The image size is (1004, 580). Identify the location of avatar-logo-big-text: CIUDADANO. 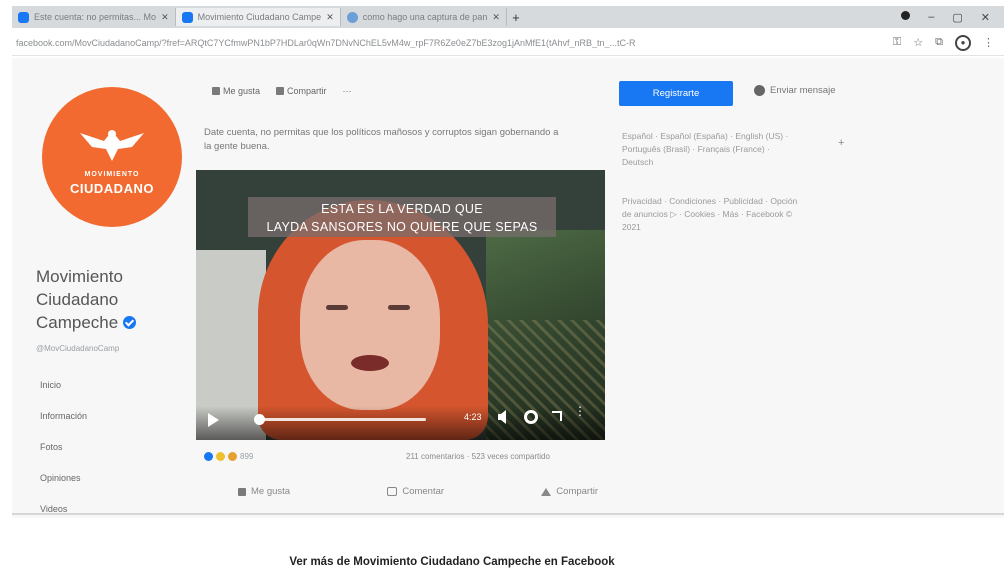
(112, 188).